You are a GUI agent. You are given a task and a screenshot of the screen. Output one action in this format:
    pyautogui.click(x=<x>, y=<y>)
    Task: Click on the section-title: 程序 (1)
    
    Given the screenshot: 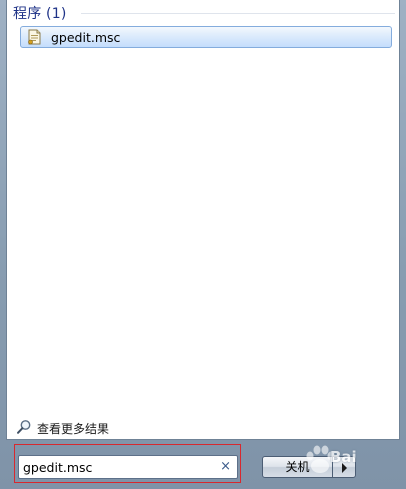 What is the action you would take?
    pyautogui.click(x=40, y=14)
    